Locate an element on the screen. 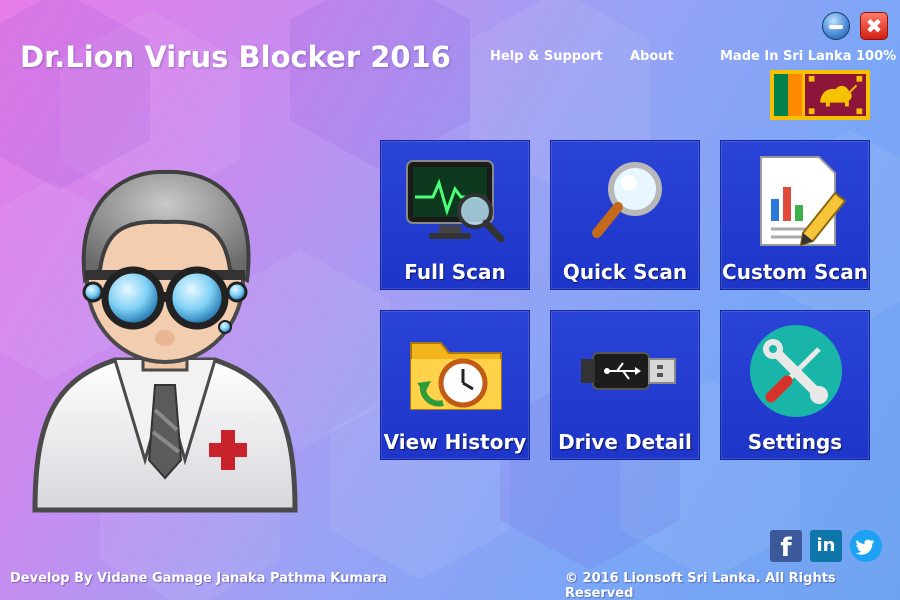  settings-label: Settings is located at coordinates (795, 442).